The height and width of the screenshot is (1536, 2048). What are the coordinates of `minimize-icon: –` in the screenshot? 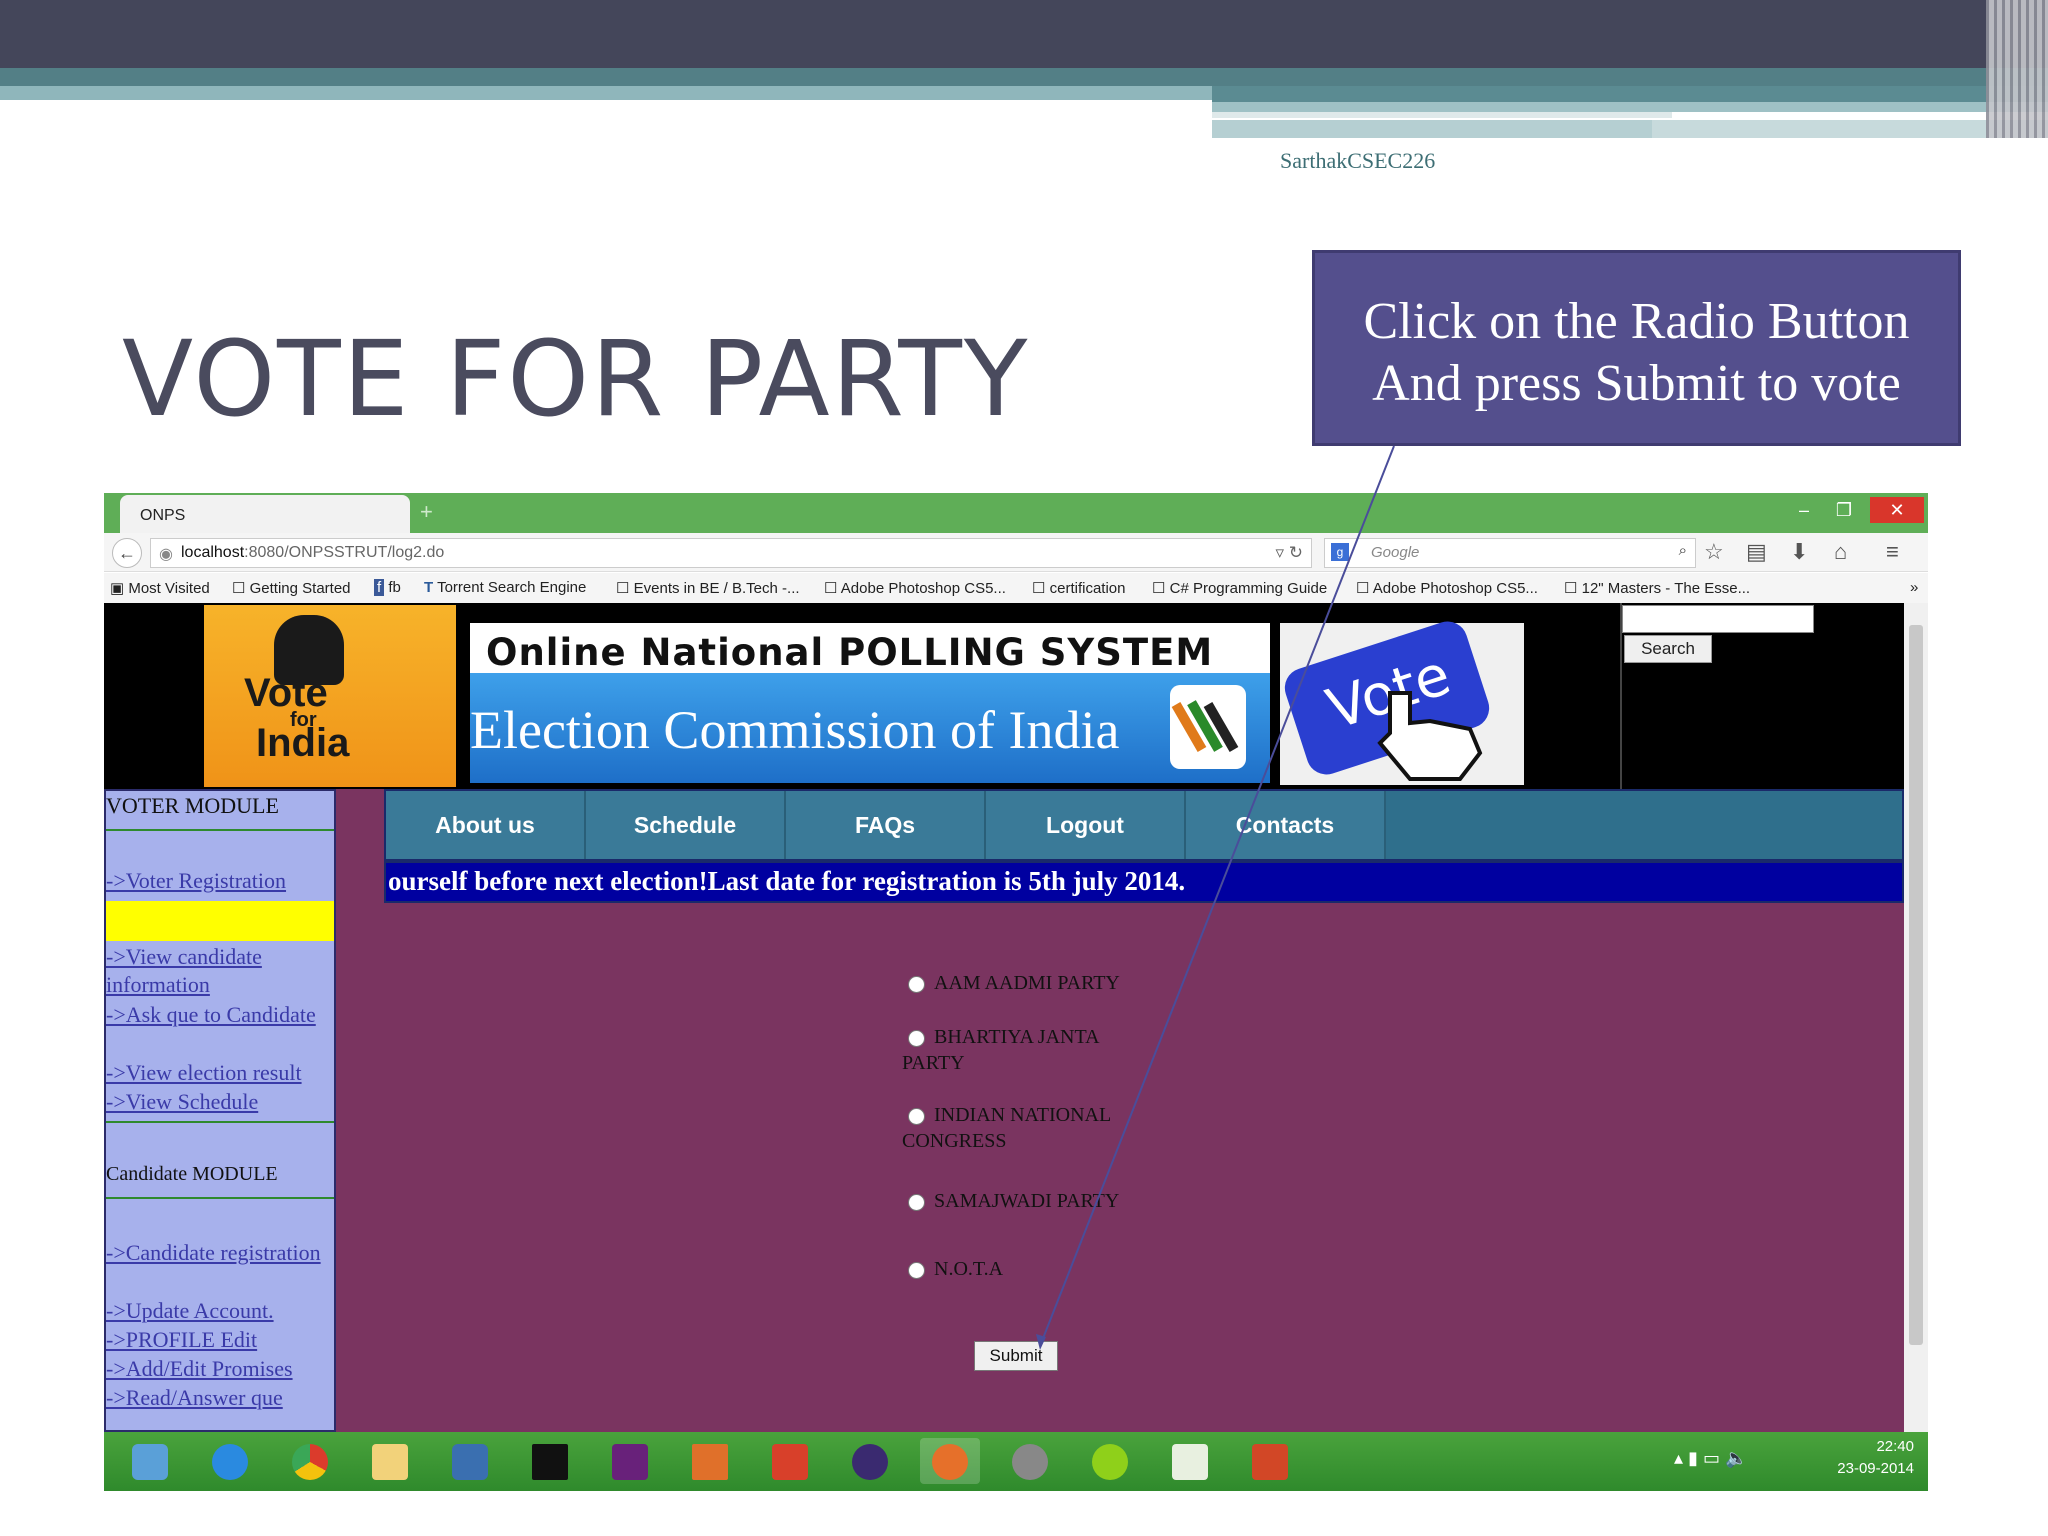 It's located at (1804, 510).